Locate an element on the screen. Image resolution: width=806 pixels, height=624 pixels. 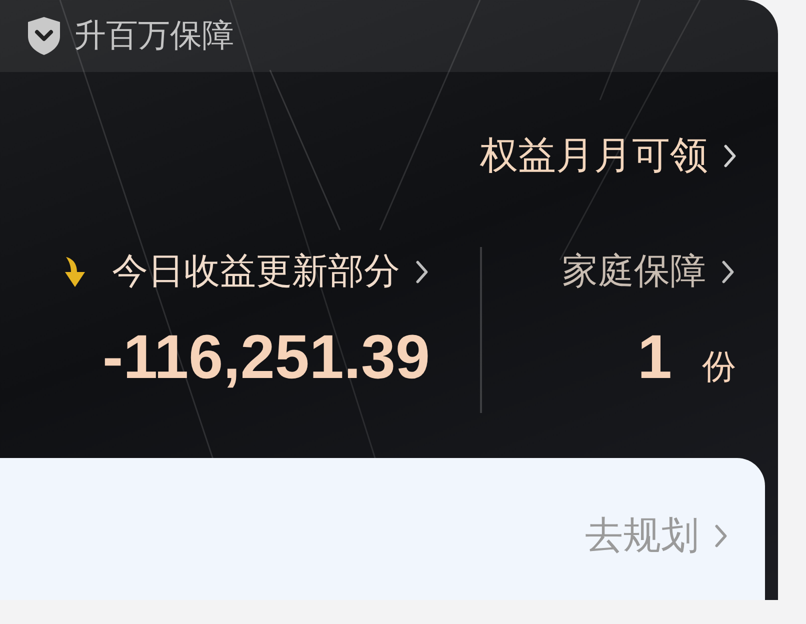
benefits-link: 权益月月可领 is located at coordinates (609, 155).